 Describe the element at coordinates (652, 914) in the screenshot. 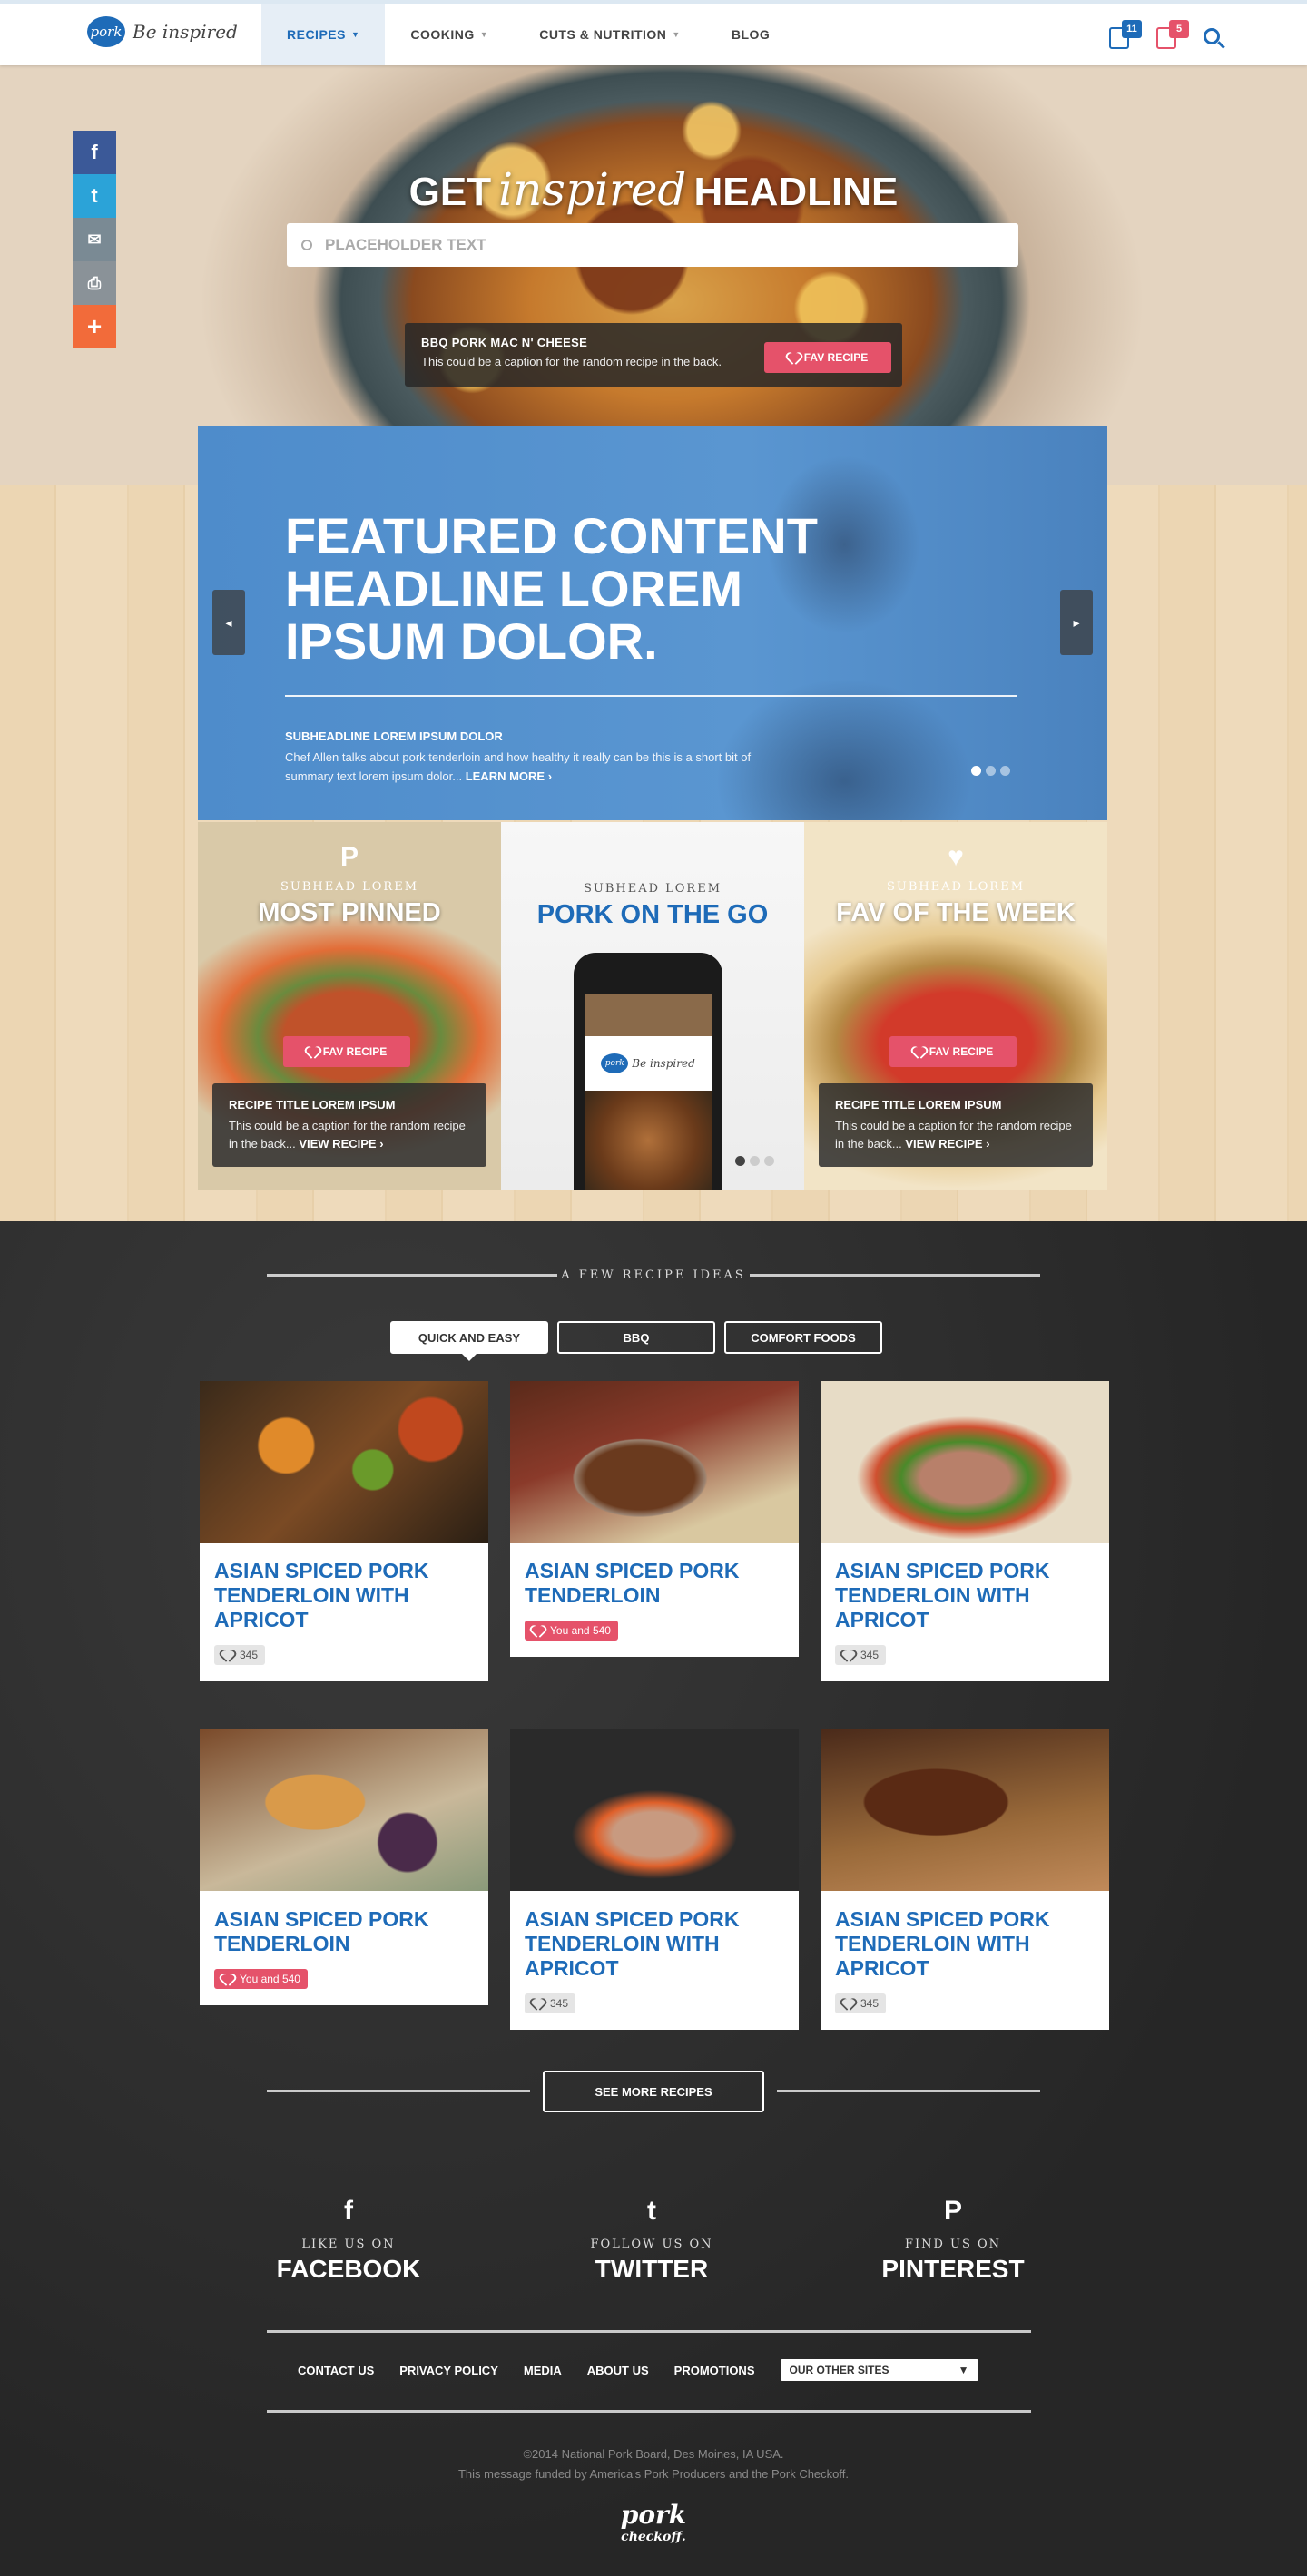

I see `tile-headline: PORK ON THE GO` at that location.